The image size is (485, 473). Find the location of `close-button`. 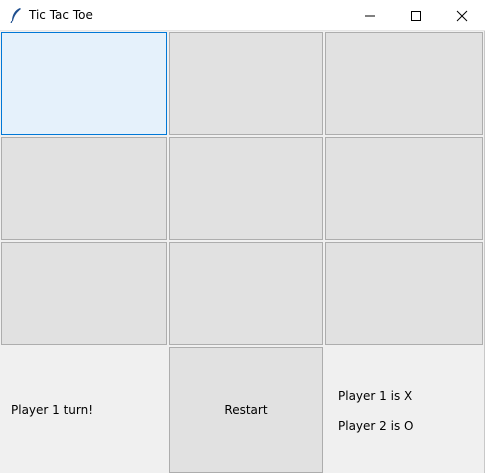

close-button is located at coordinates (462, 15).